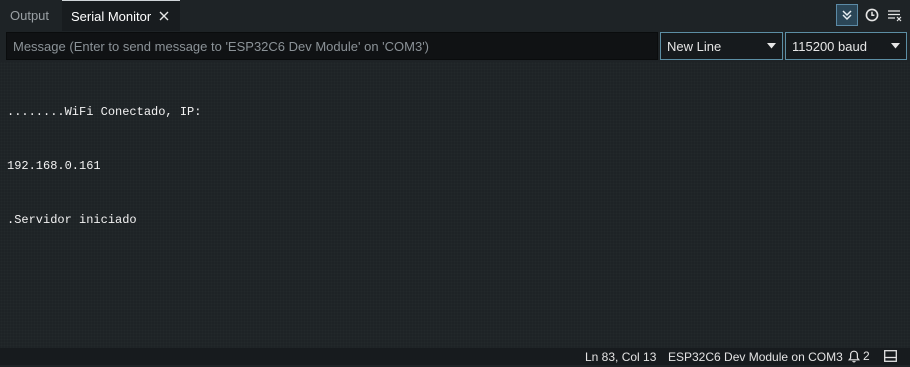 Image resolution: width=910 pixels, height=367 pixels. I want to click on clear-output-button, so click(895, 15).